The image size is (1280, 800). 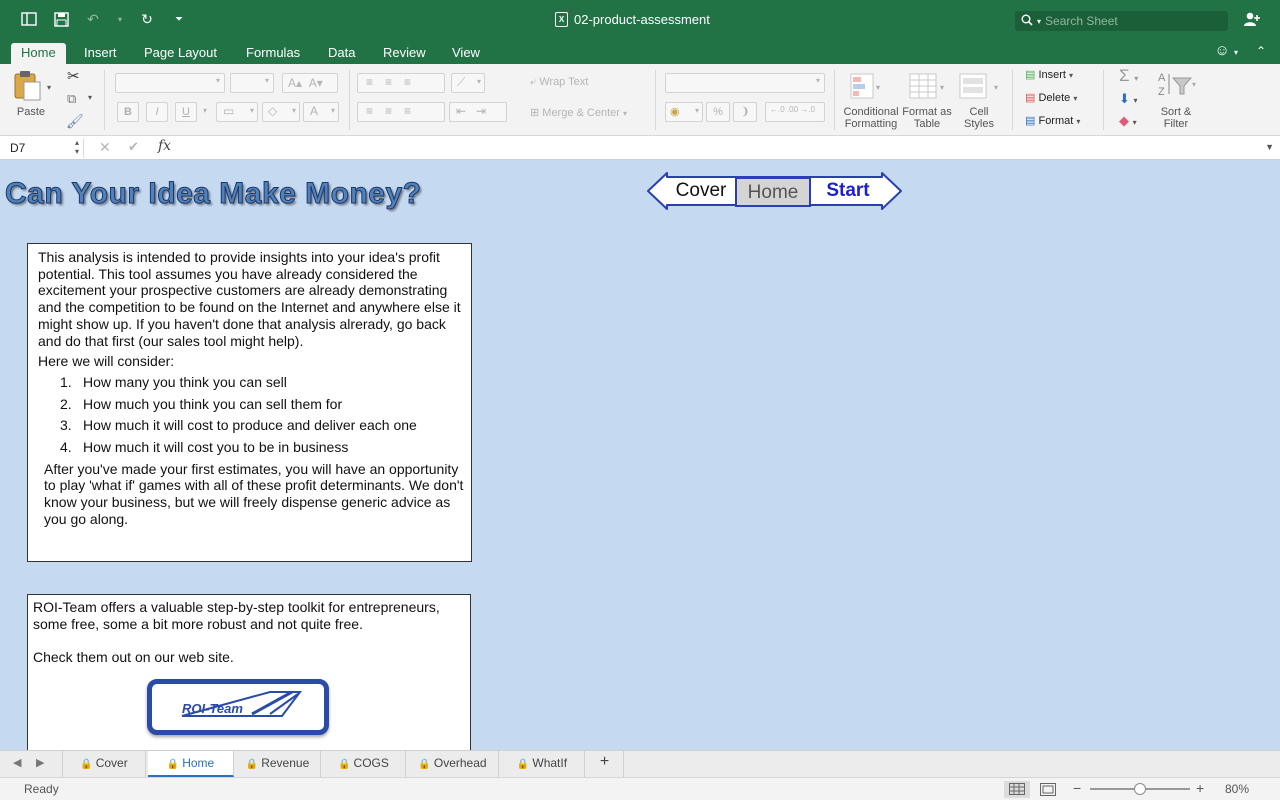 I want to click on zoom-slider, so click(x=1140, y=789).